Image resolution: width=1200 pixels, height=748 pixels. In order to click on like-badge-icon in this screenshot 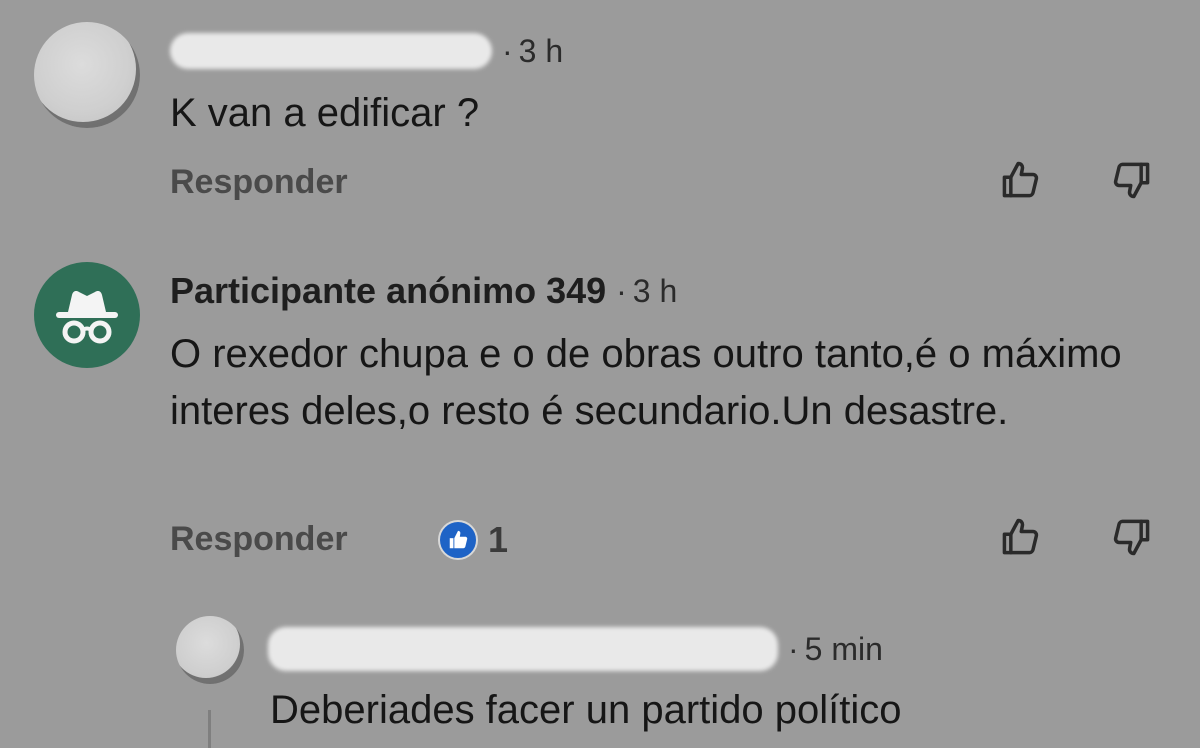, I will do `click(458, 540)`.